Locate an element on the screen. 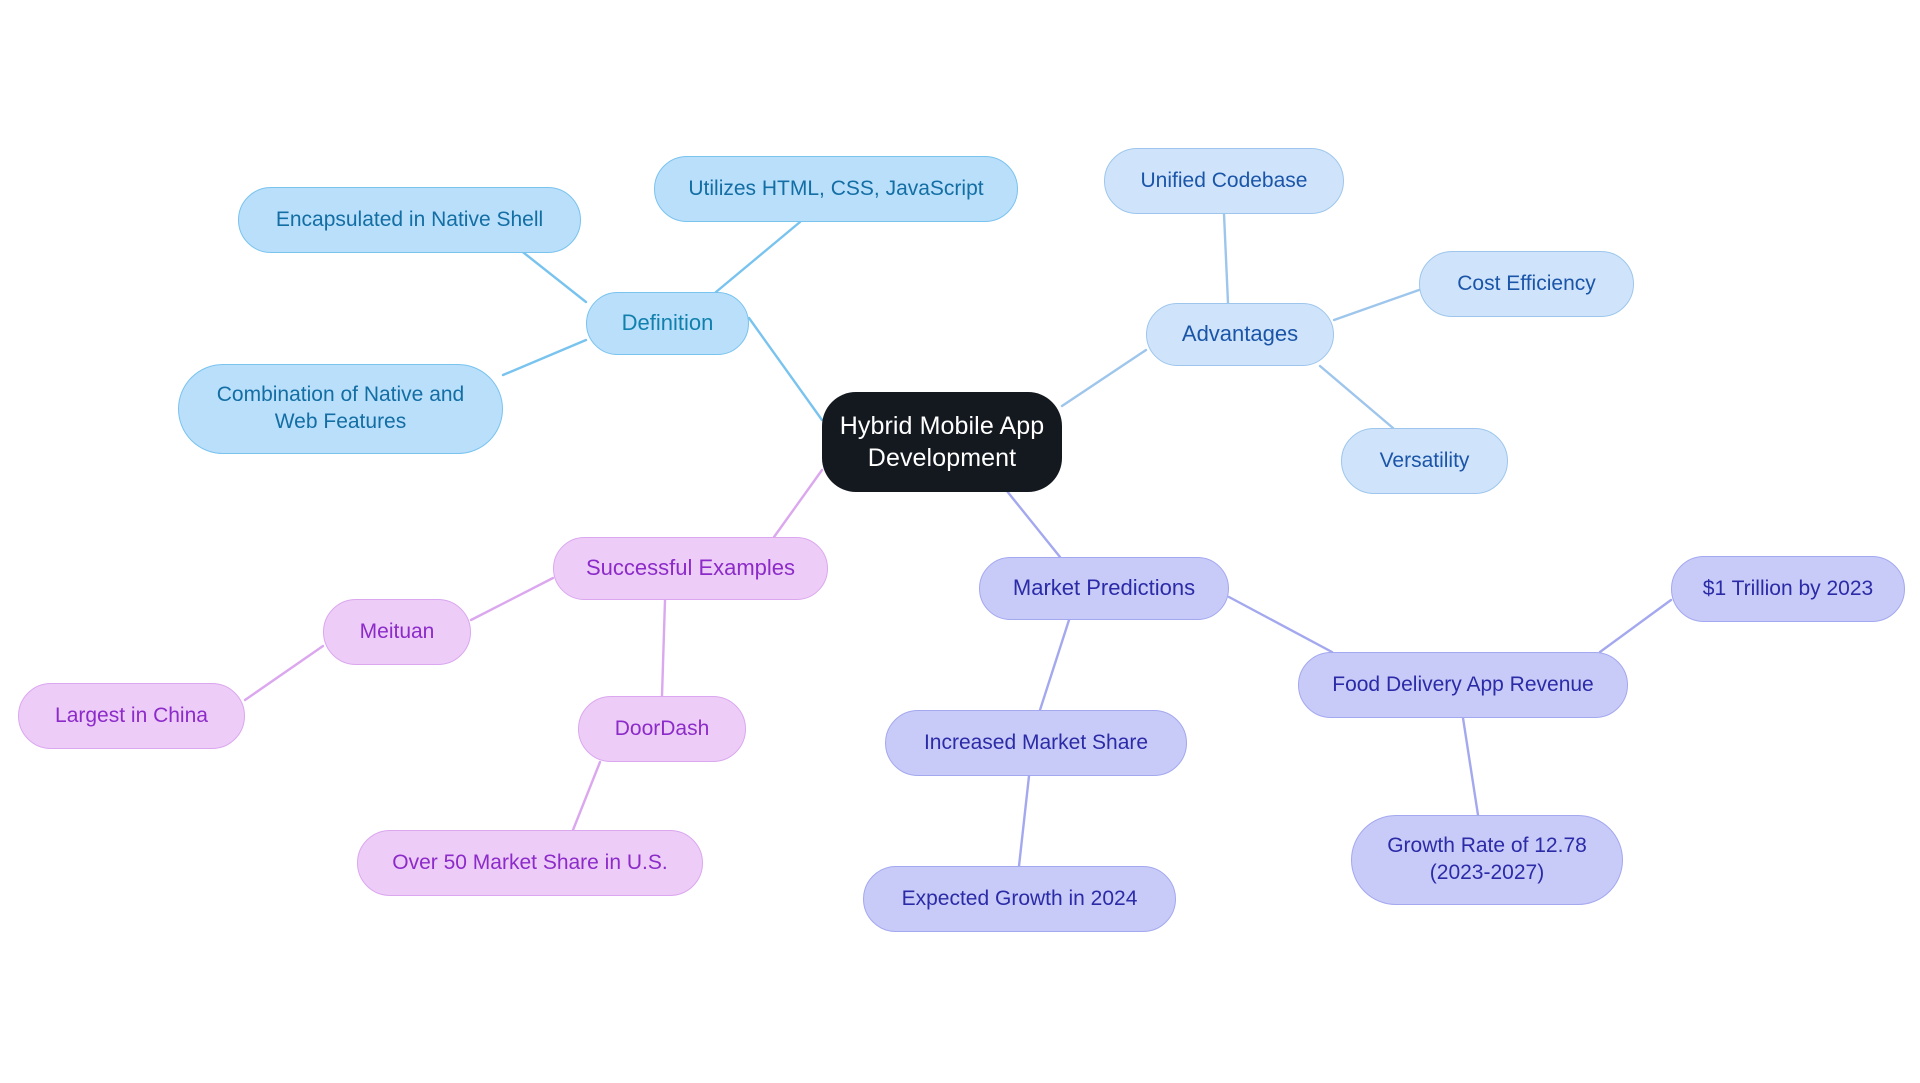 This screenshot has width=1920, height=1083. child-node-combination: Combination of Native and Web Features is located at coordinates (340, 409).